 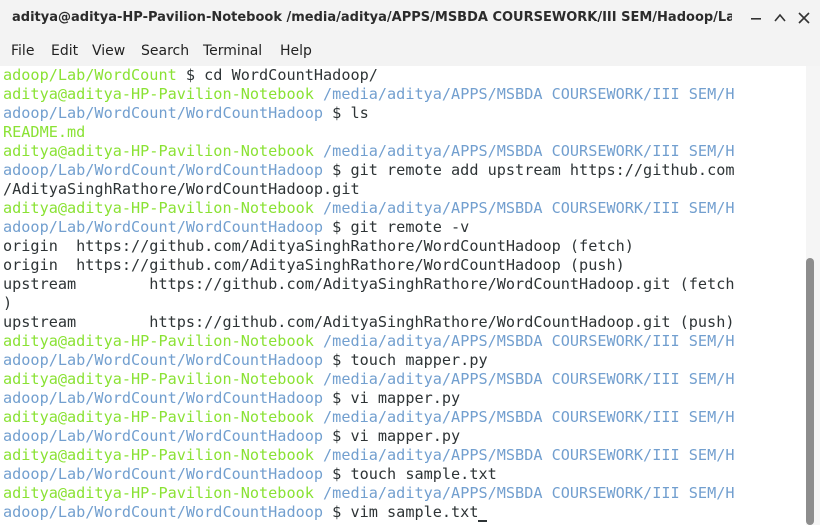 What do you see at coordinates (22, 51) in the screenshot?
I see `menu-file: File` at bounding box center [22, 51].